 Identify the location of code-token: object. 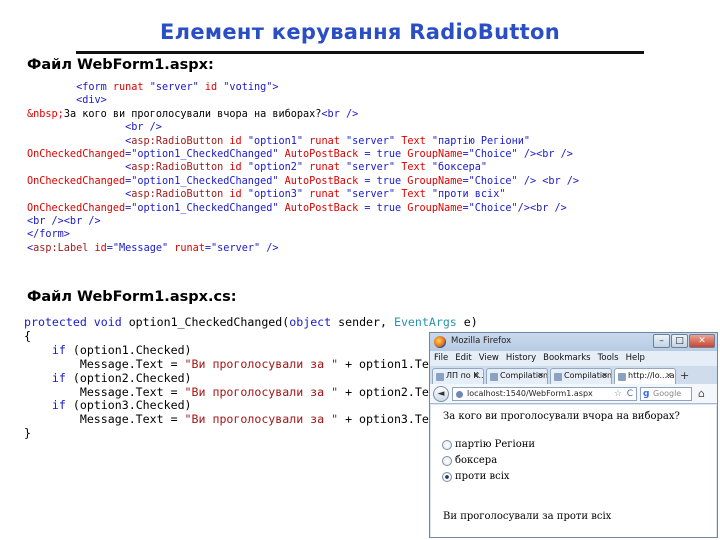
(314, 322).